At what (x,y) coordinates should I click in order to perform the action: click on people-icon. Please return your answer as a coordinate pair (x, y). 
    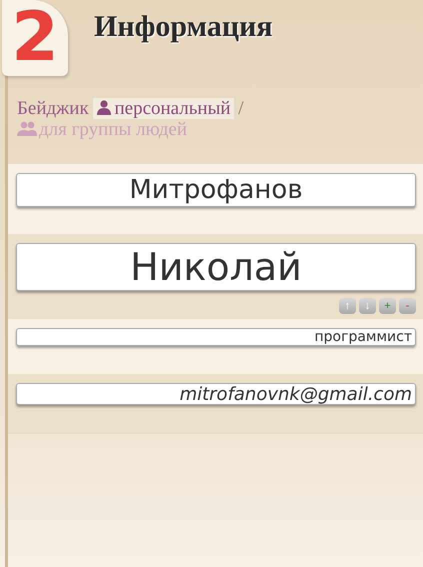
    Looking at the image, I should click on (27, 128).